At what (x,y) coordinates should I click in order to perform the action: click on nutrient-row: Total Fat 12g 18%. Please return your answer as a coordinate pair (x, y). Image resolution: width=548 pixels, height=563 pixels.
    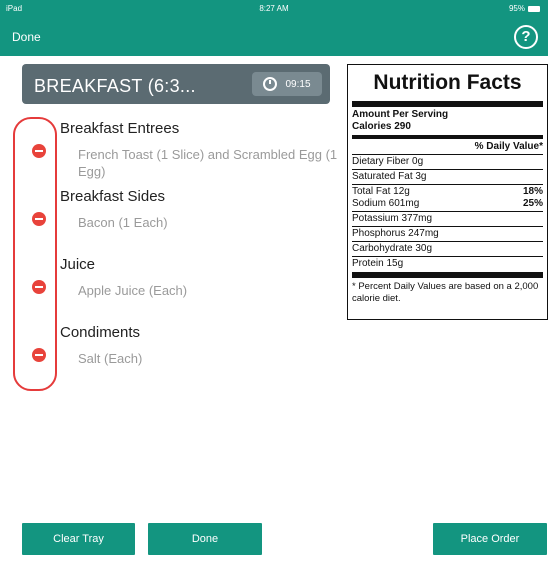
    Looking at the image, I should click on (447, 192).